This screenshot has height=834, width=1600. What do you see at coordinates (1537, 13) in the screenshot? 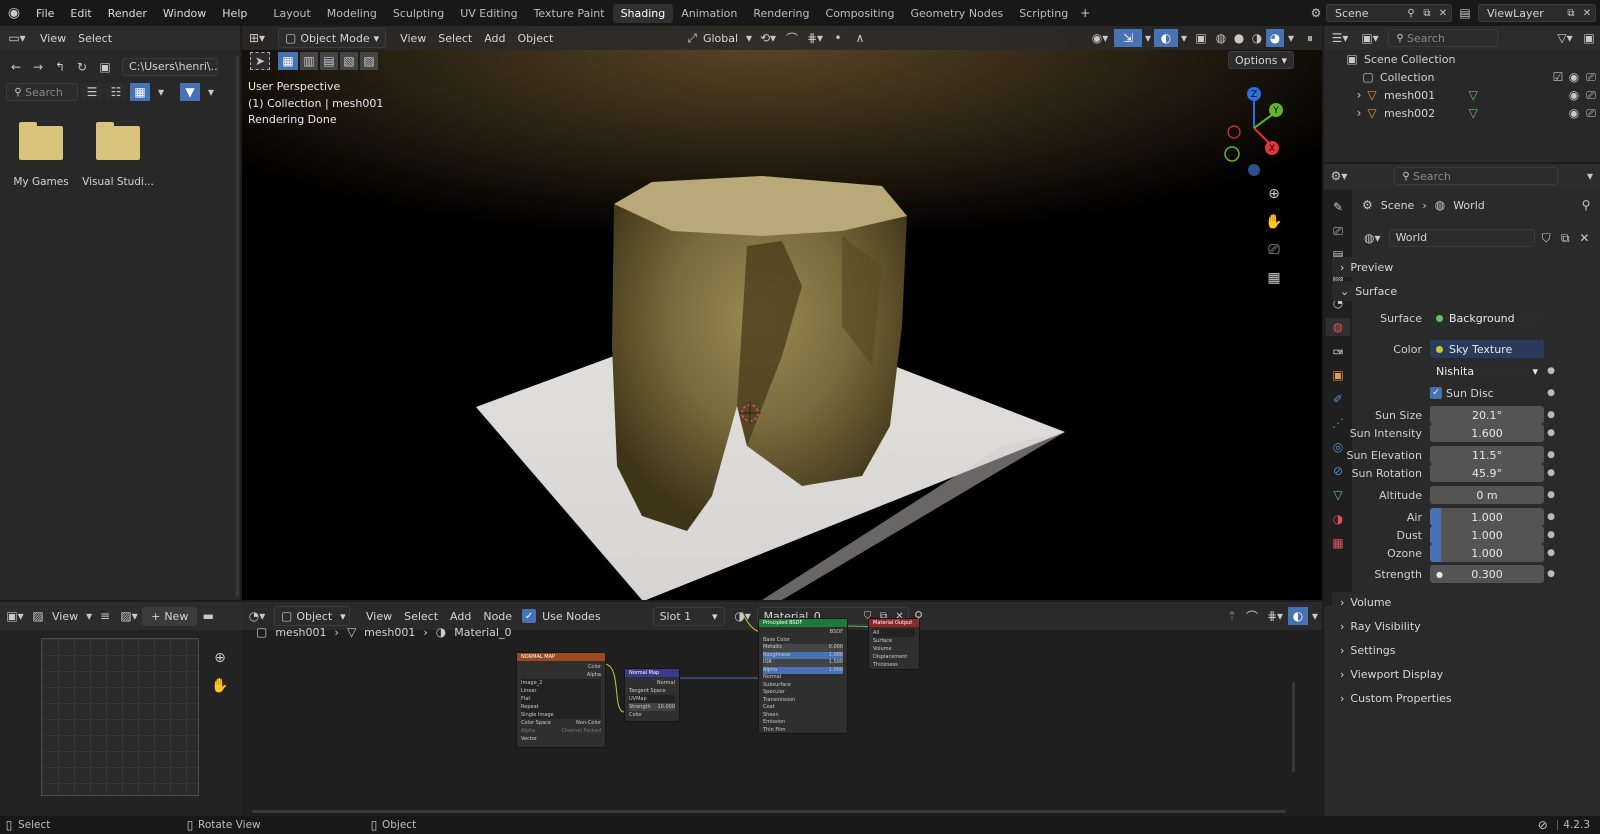
I see `view-layer-selector: ViewLayer ⧉ ✕` at bounding box center [1537, 13].